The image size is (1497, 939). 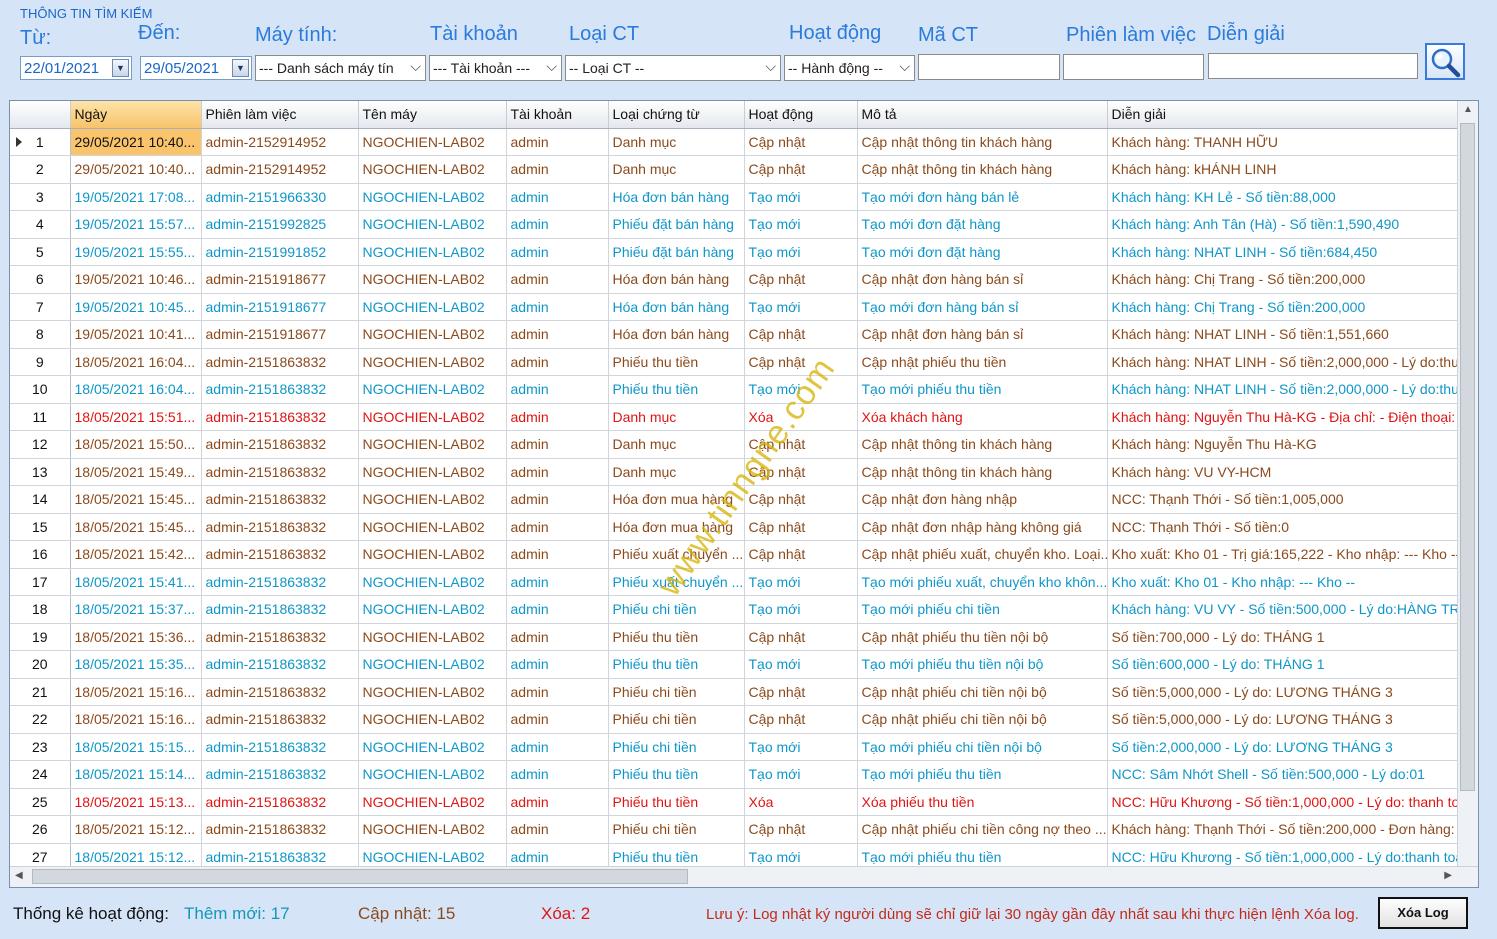 I want to click on scroll-up-icon: ▲, so click(x=1468, y=109).